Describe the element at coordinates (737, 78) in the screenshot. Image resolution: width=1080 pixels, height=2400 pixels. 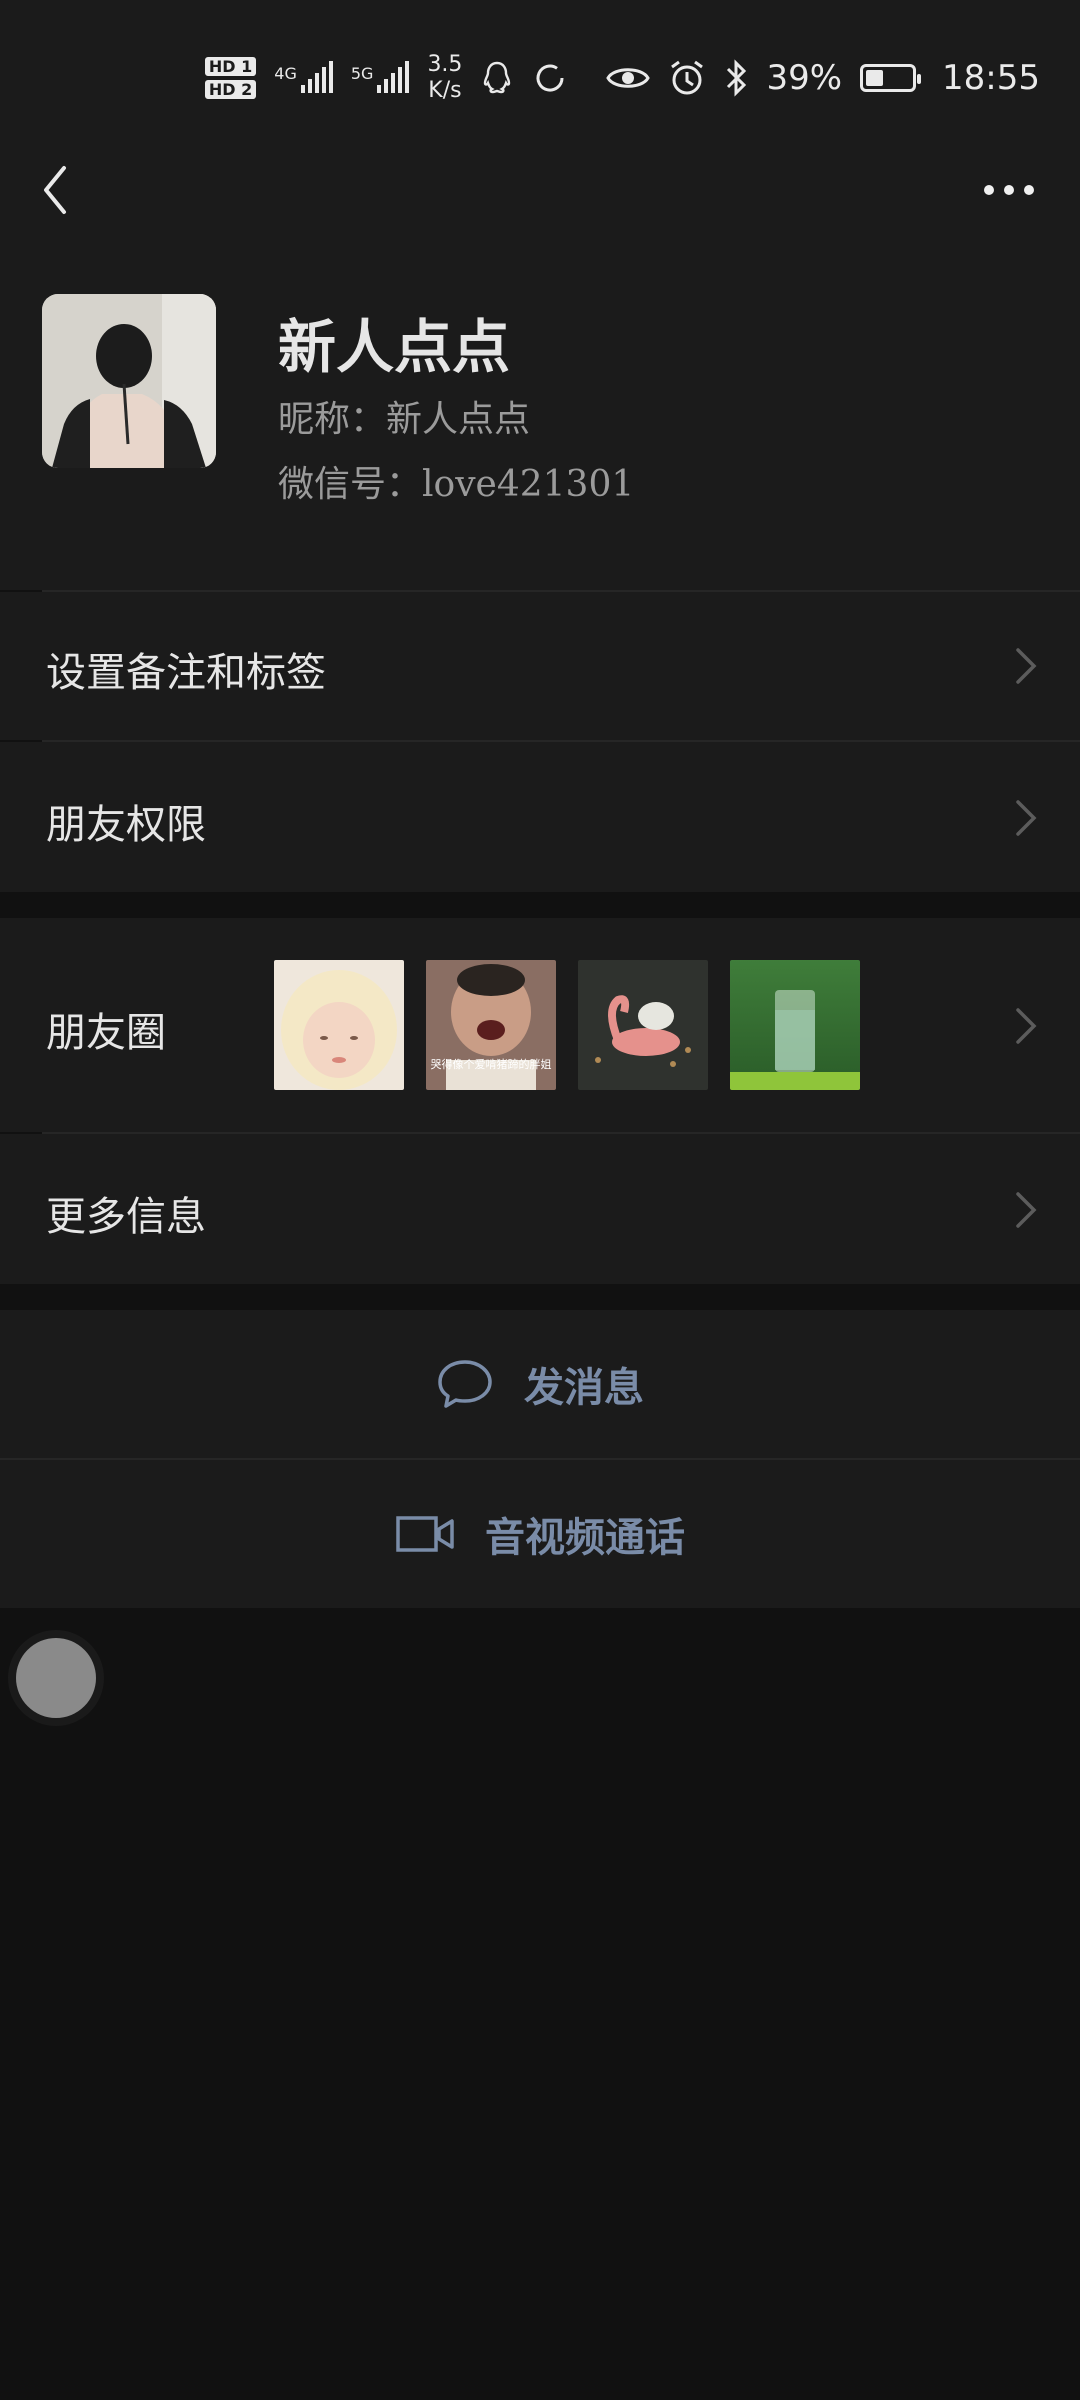
I see `bluetooth-icon` at that location.